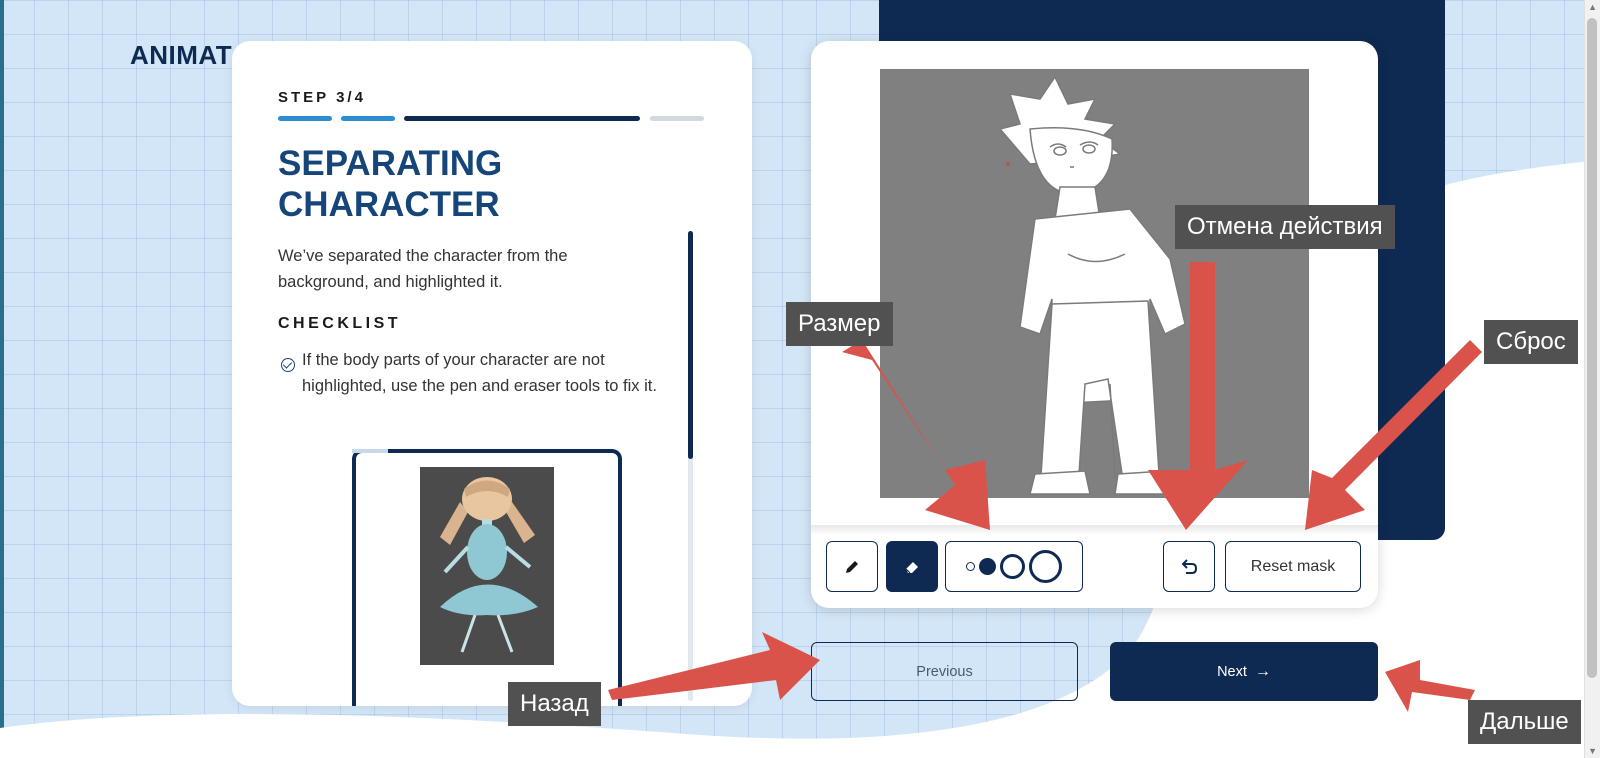 The width and height of the screenshot is (1600, 758). I want to click on reset-mask-button: Reset mask, so click(1293, 566).